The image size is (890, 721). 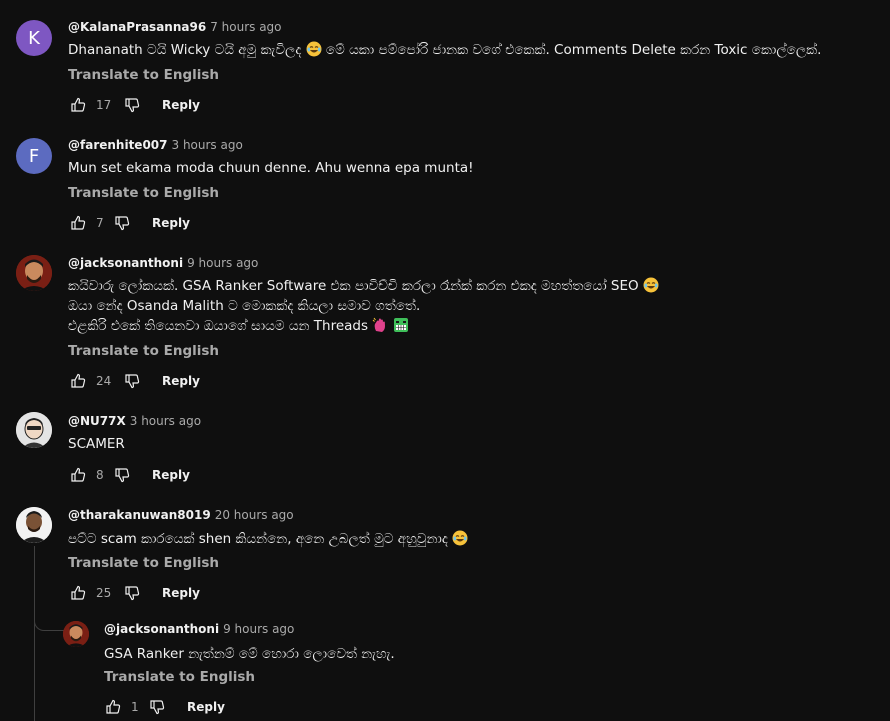 I want to click on comment-text-part: Dhananath ටයි Wicky ටයි අමු කැවිලද, so click(x=187, y=50).